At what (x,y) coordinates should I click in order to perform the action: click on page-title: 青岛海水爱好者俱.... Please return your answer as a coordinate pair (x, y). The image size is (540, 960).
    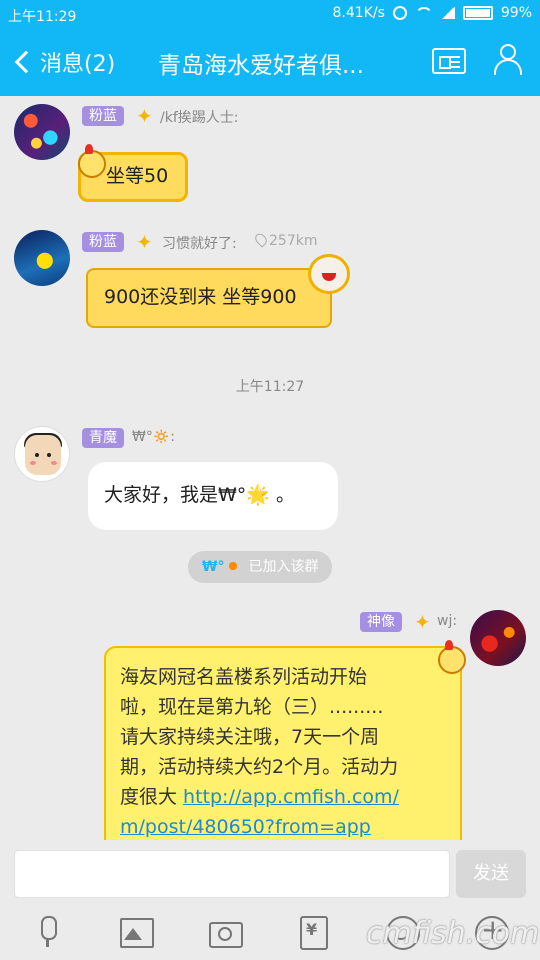
    Looking at the image, I should click on (261, 66).